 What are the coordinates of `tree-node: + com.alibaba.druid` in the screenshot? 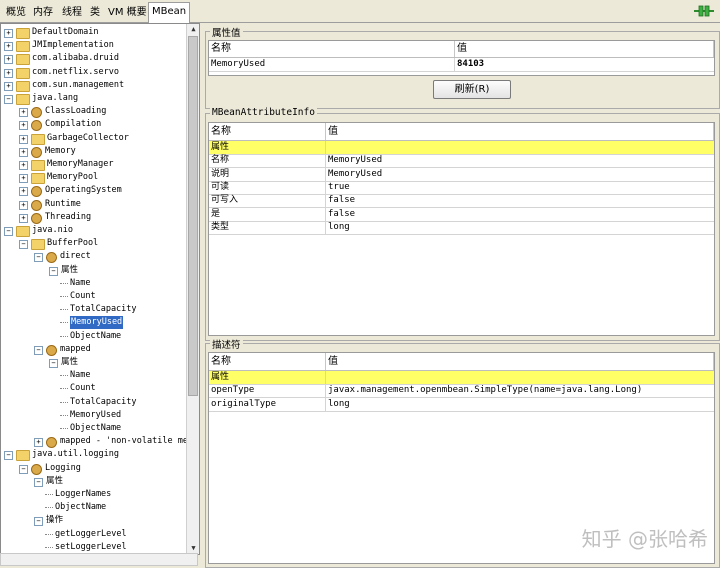 It's located at (93, 59).